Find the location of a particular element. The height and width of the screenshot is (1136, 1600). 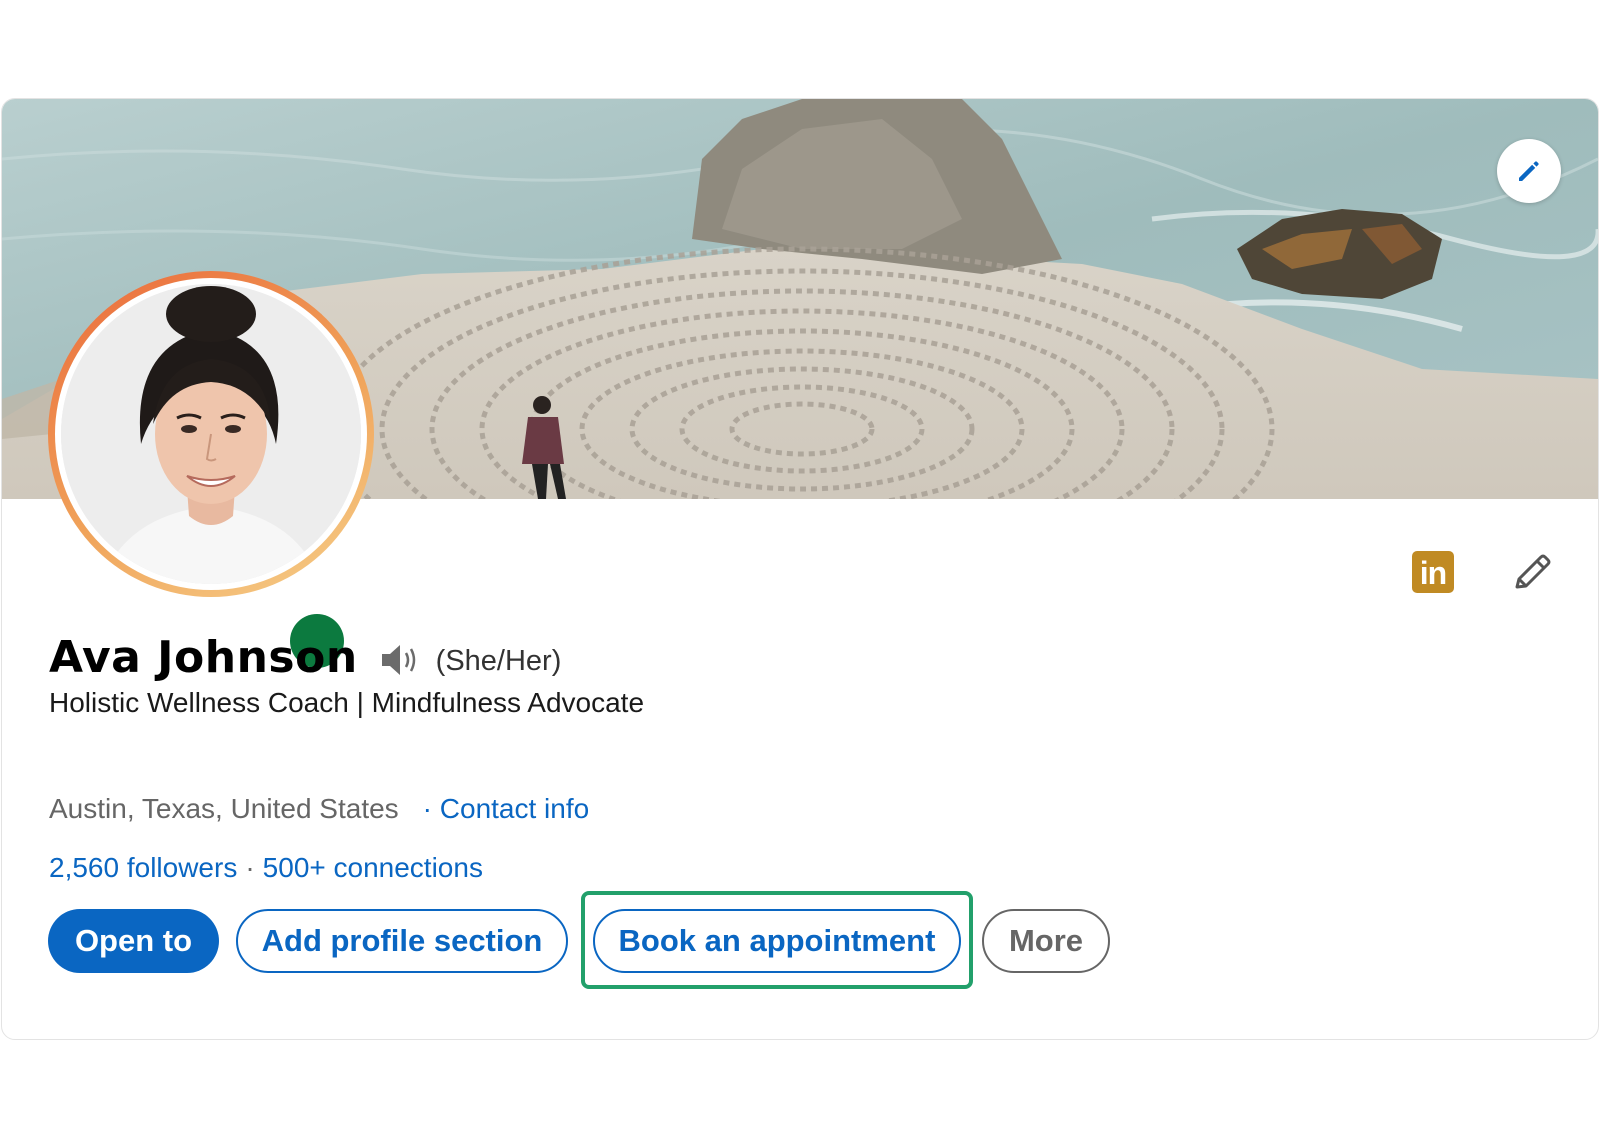

profile-photo is located at coordinates (211, 434).